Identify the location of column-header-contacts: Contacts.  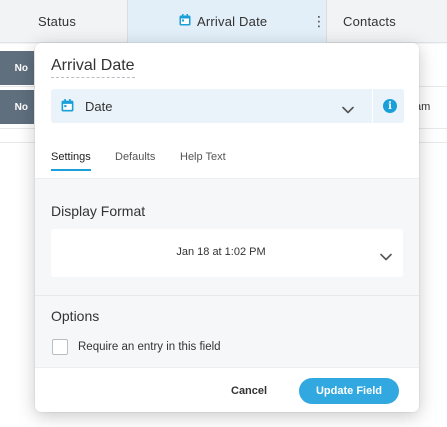
(369, 21).